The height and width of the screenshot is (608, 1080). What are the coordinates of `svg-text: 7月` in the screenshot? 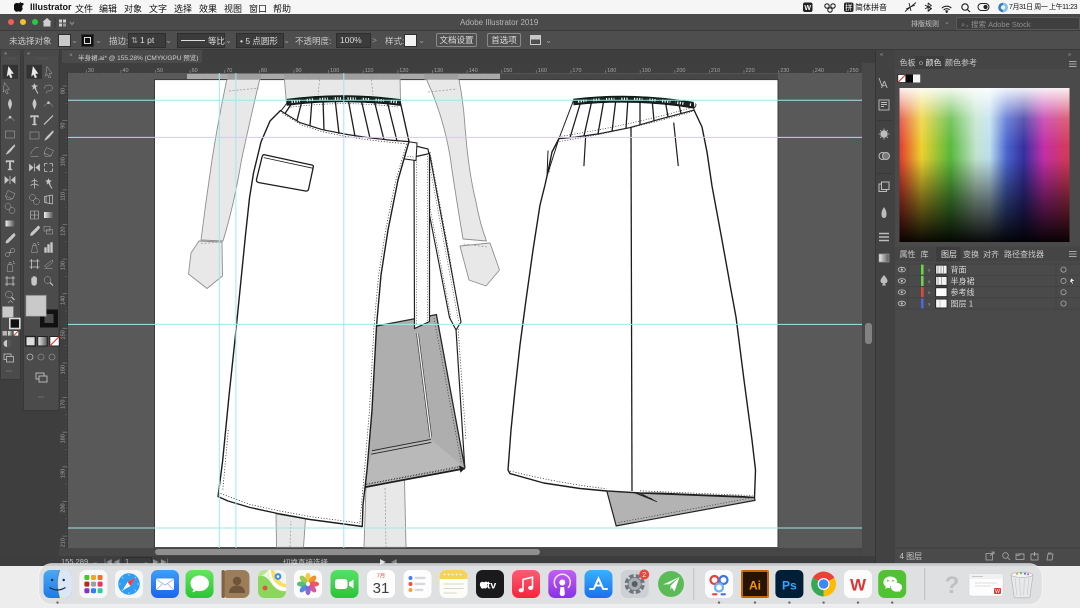 It's located at (381, 576).